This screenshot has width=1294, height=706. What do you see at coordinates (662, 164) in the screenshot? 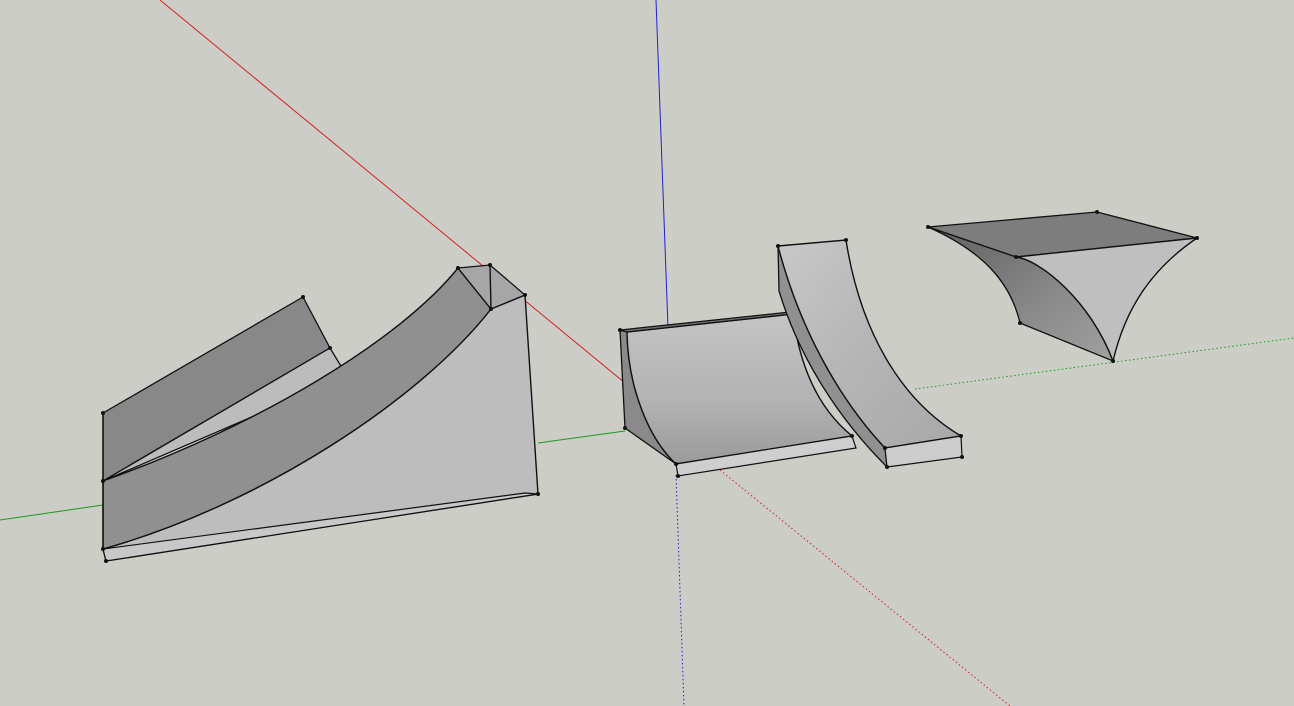
I see `blue-axis-solid` at bounding box center [662, 164].